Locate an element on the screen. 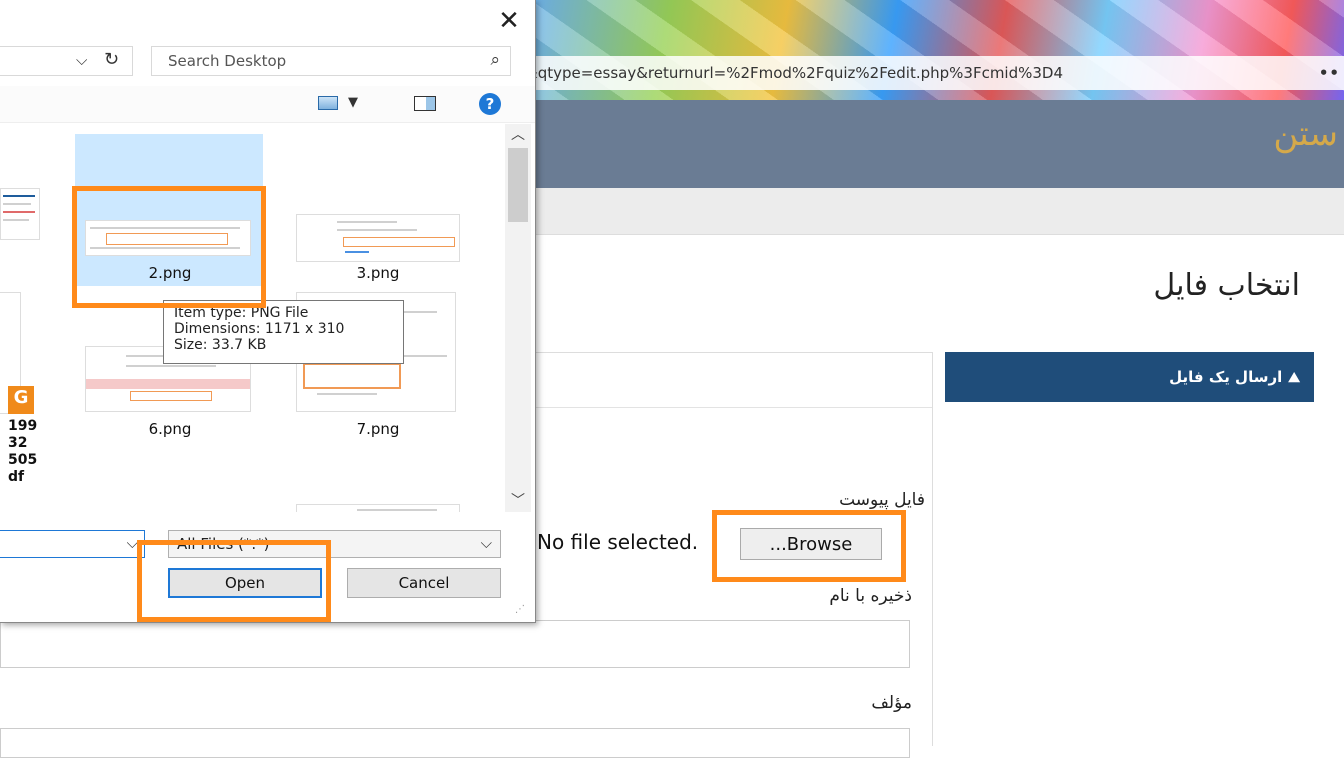  resize-grip-icon: ⋰ is located at coordinates (520, 609).